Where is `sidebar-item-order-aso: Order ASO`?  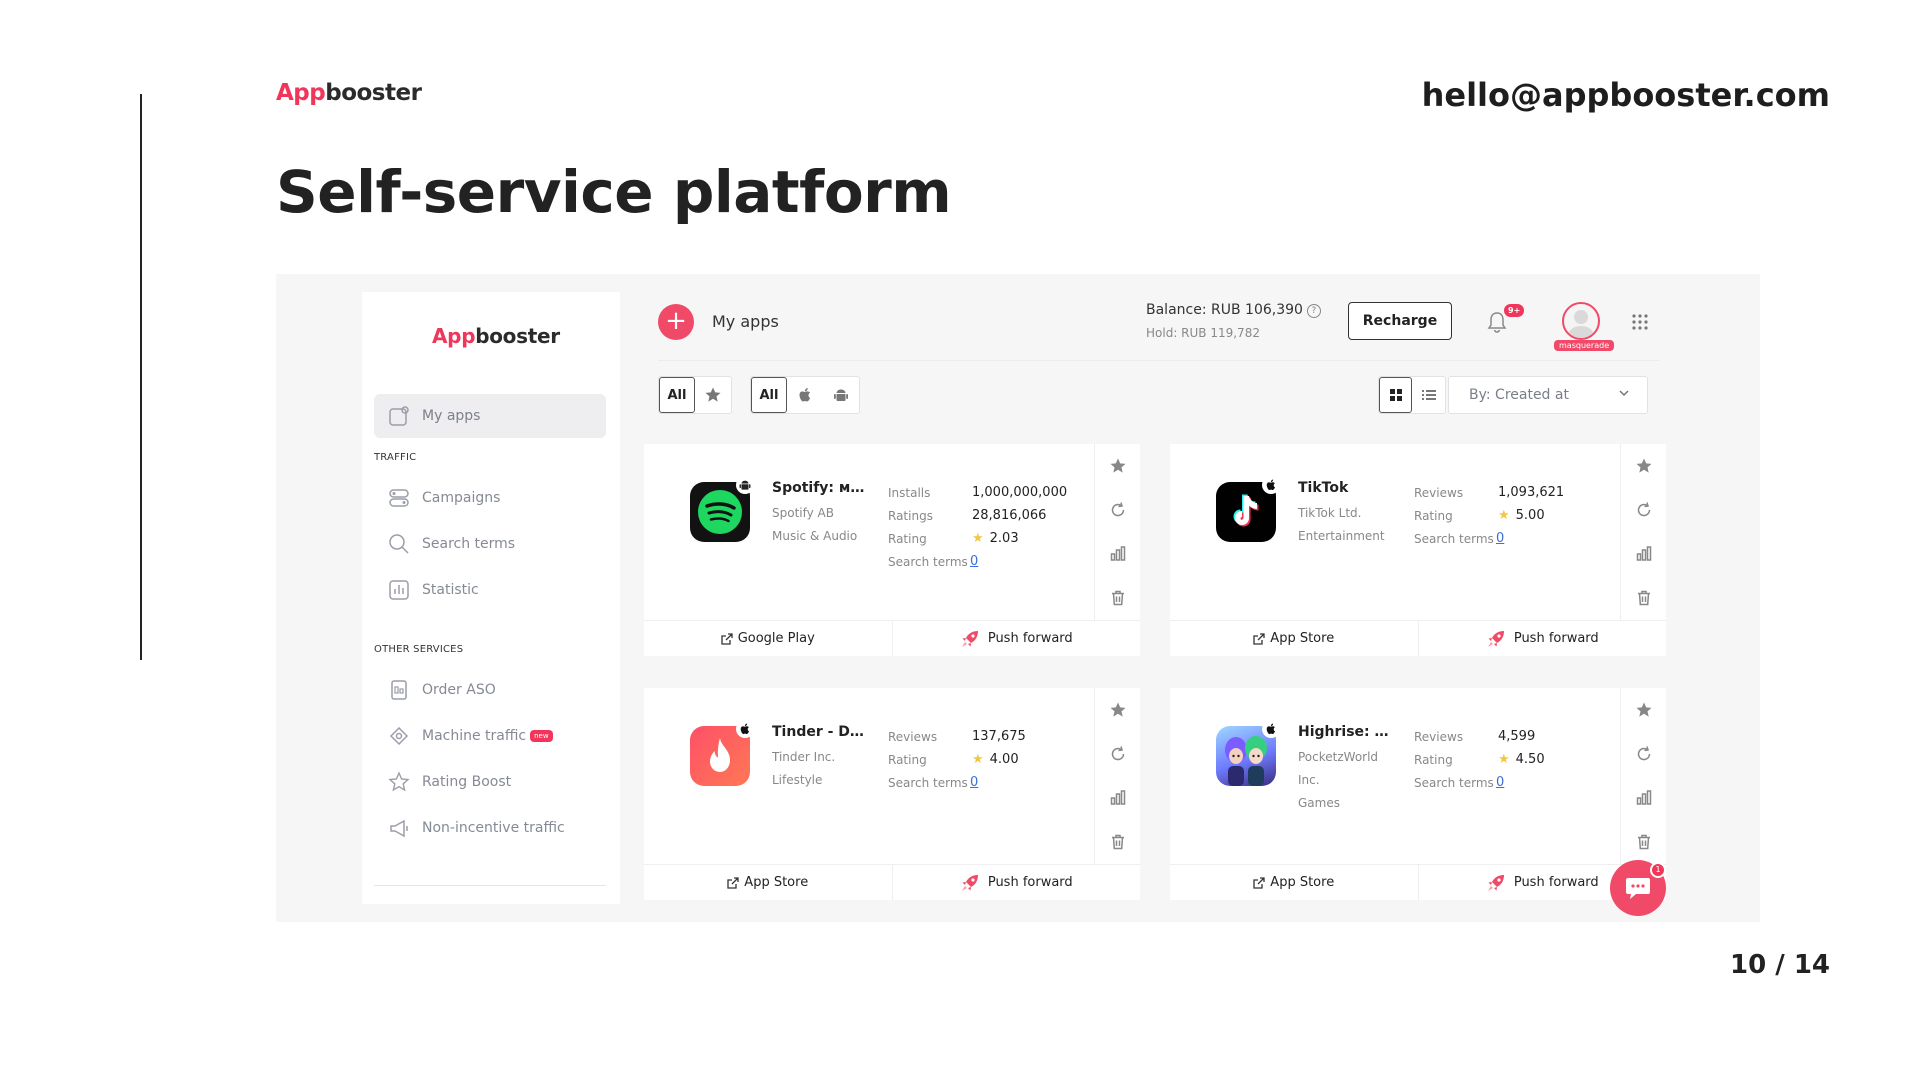
sidebar-item-order-aso: Order ASO is located at coordinates (490, 690).